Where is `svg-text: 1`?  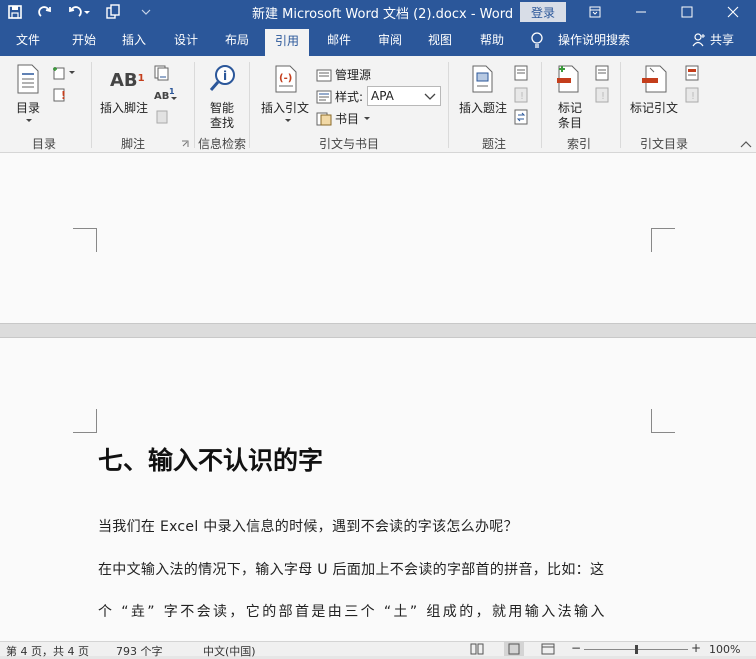 svg-text: 1 is located at coordinates (172, 91).